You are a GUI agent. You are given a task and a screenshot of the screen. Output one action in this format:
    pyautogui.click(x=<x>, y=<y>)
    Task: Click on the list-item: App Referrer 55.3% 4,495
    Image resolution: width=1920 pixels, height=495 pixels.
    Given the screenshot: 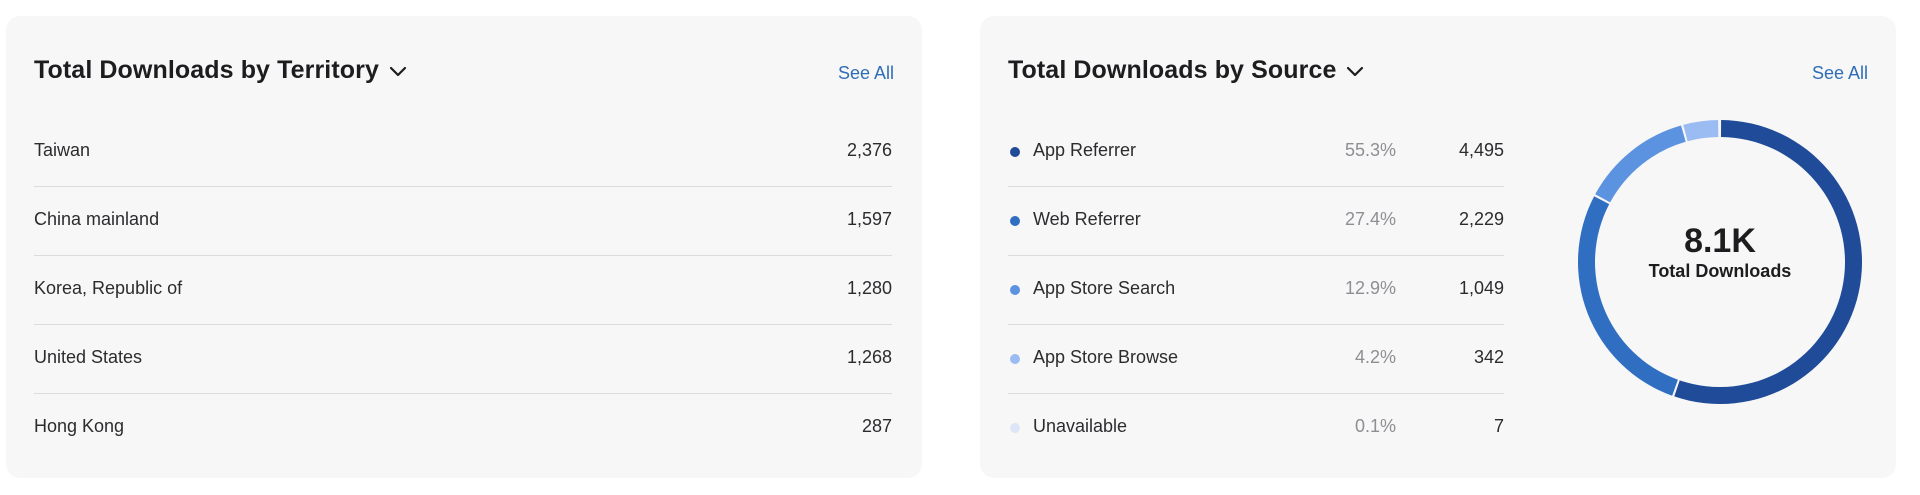 What is the action you would take?
    pyautogui.click(x=1256, y=152)
    